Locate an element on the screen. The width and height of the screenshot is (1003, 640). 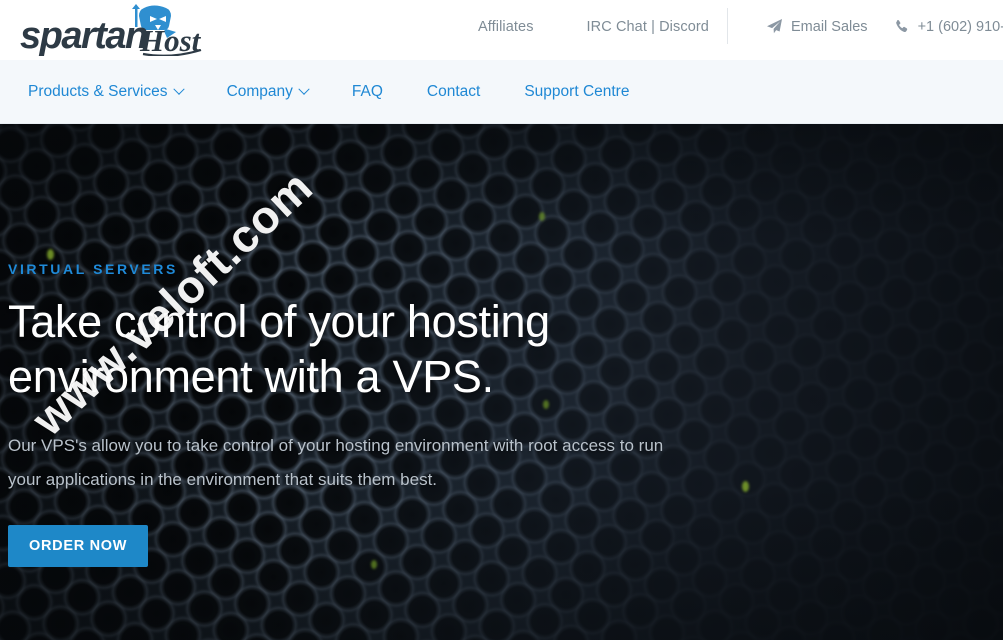
nav-item-company: Company is located at coordinates (268, 92).